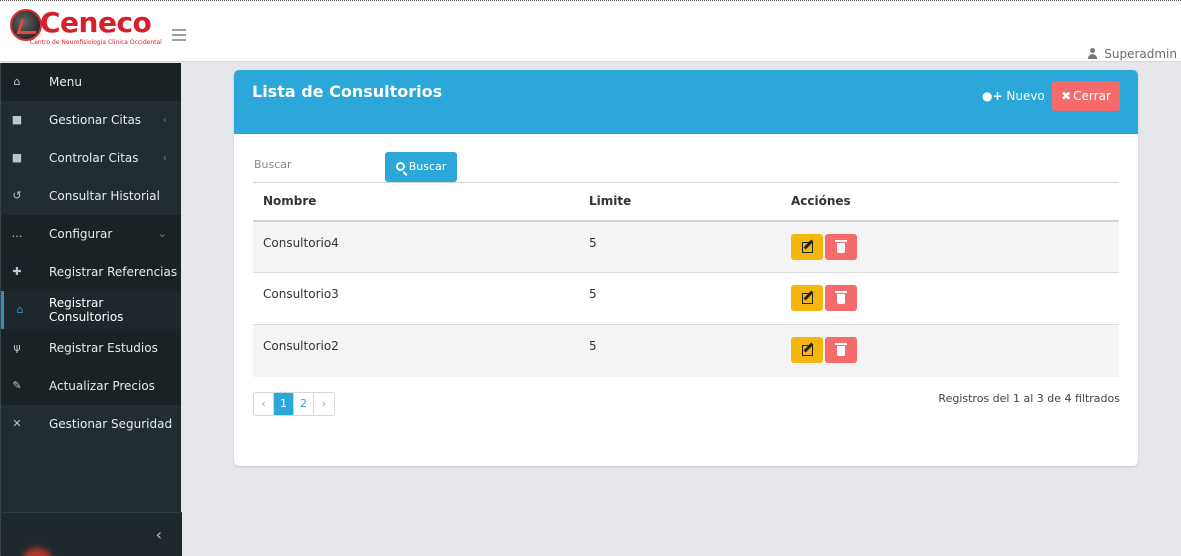 The height and width of the screenshot is (556, 1181). What do you see at coordinates (159, 534) in the screenshot?
I see `collapse-sidebar-icon: ‹` at bounding box center [159, 534].